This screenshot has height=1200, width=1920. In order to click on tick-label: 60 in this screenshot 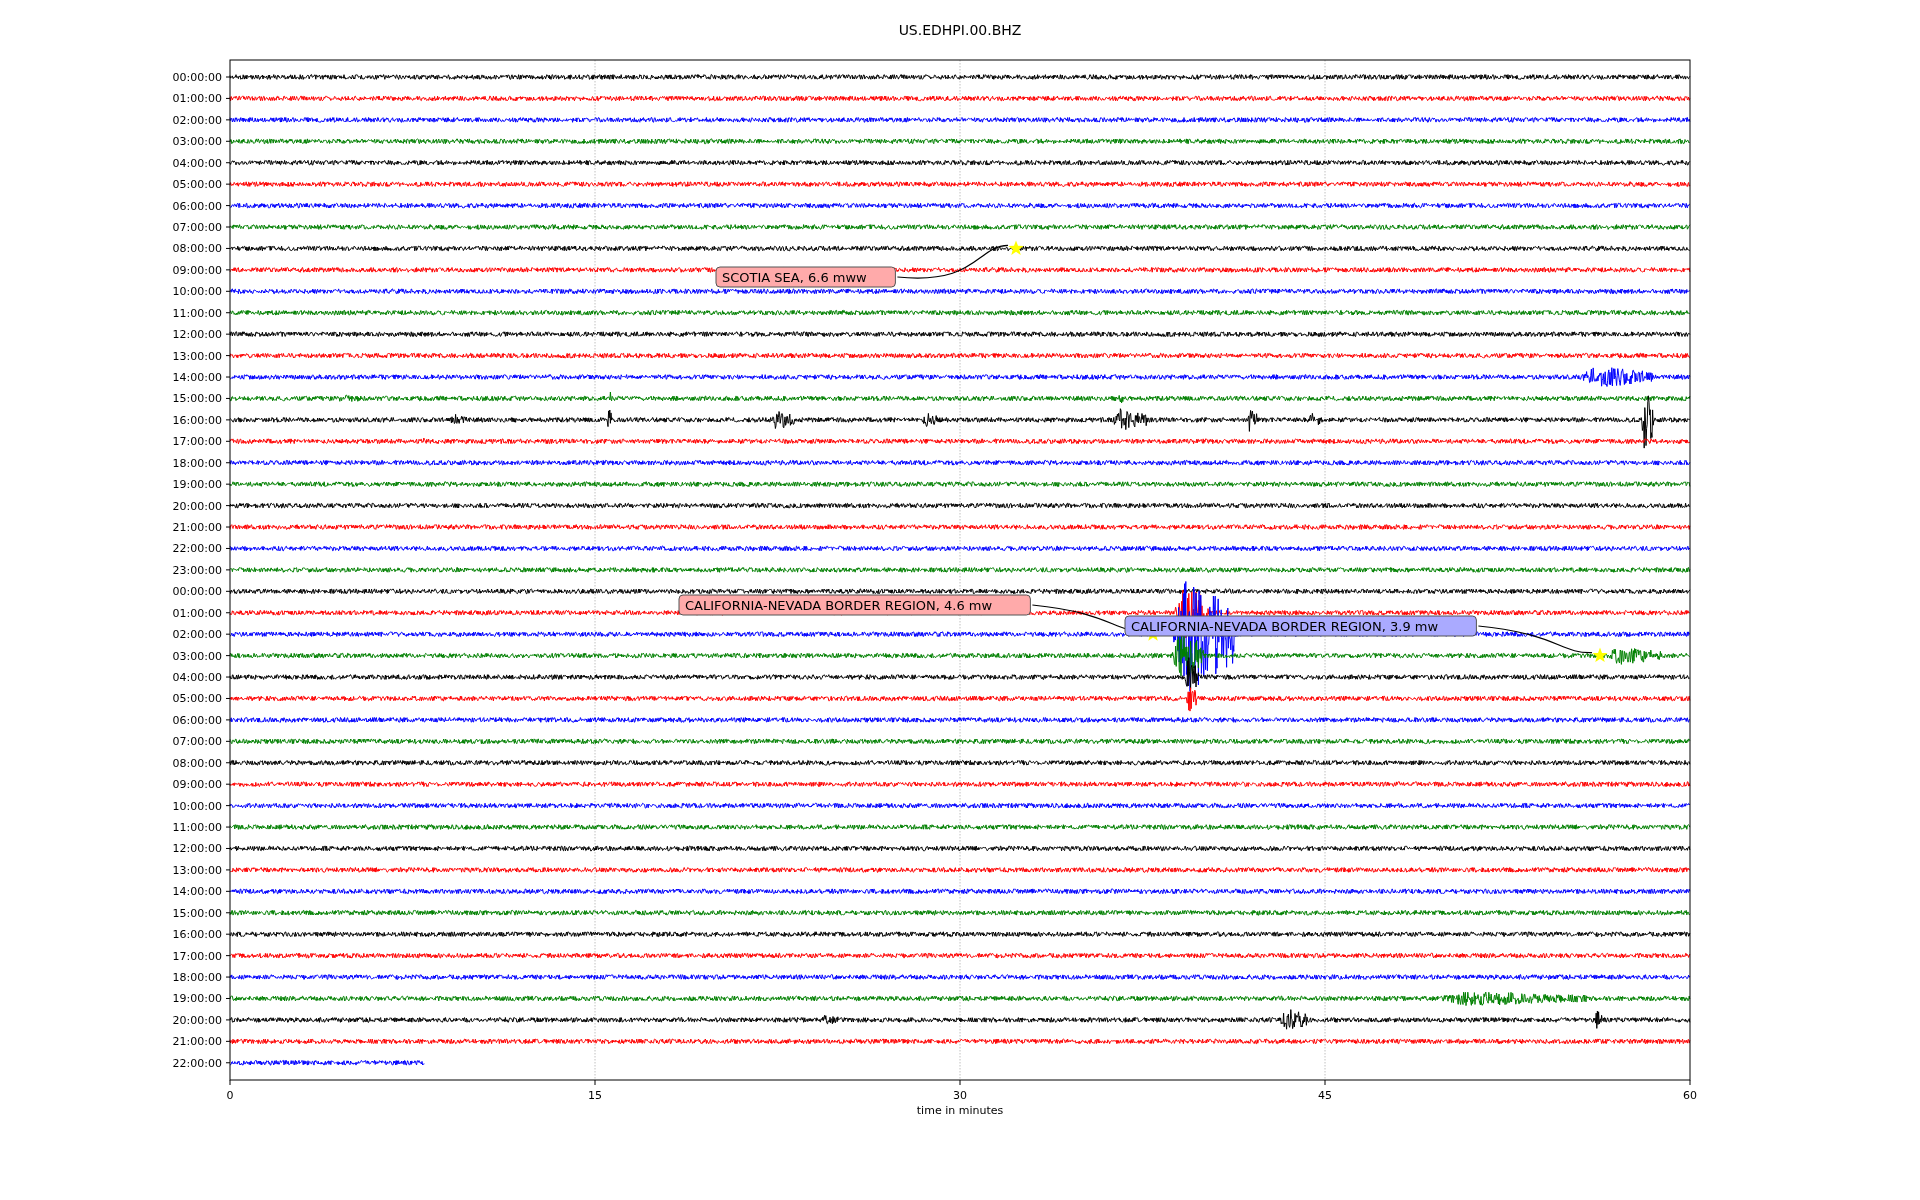, I will do `click(1690, 1095)`.